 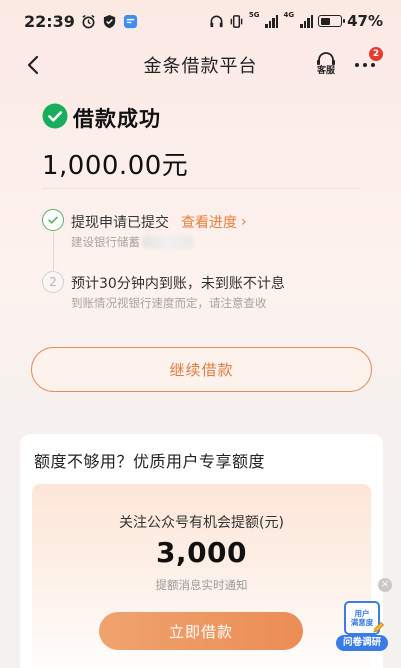 What do you see at coordinates (326, 58) in the screenshot?
I see `customer-service-icon` at bounding box center [326, 58].